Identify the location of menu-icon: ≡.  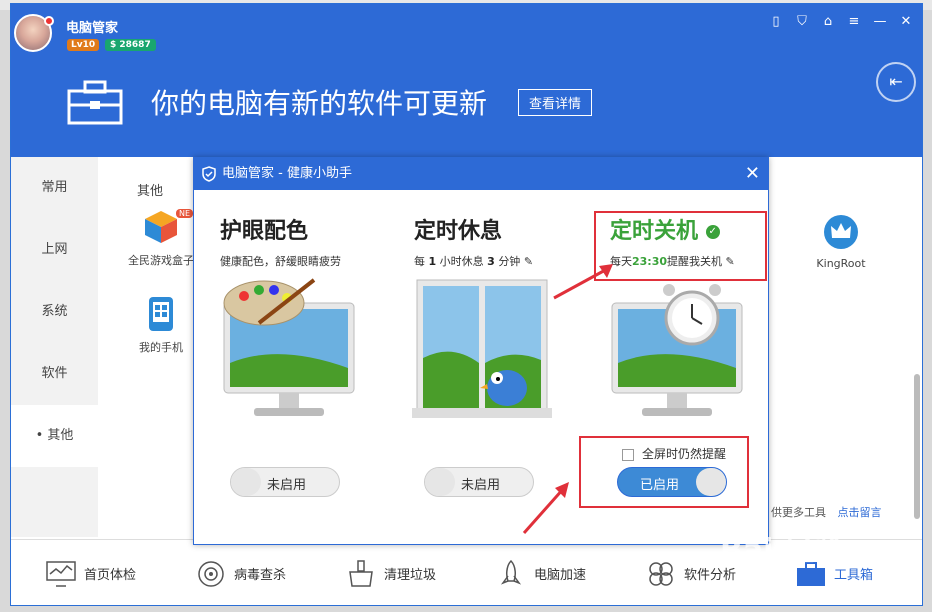
(854, 22).